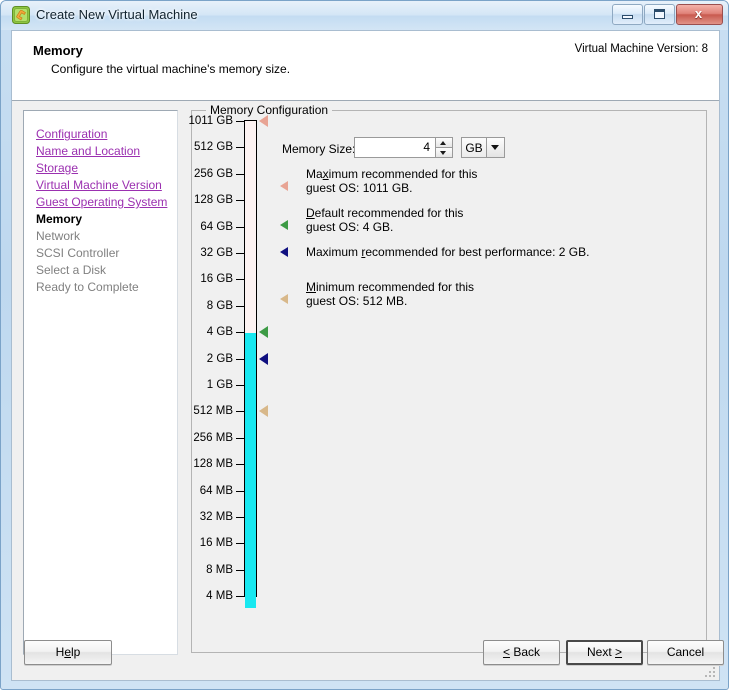 The height and width of the screenshot is (690, 729). What do you see at coordinates (284, 186) in the screenshot?
I see `maximum-recommendation-marker-icon` at bounding box center [284, 186].